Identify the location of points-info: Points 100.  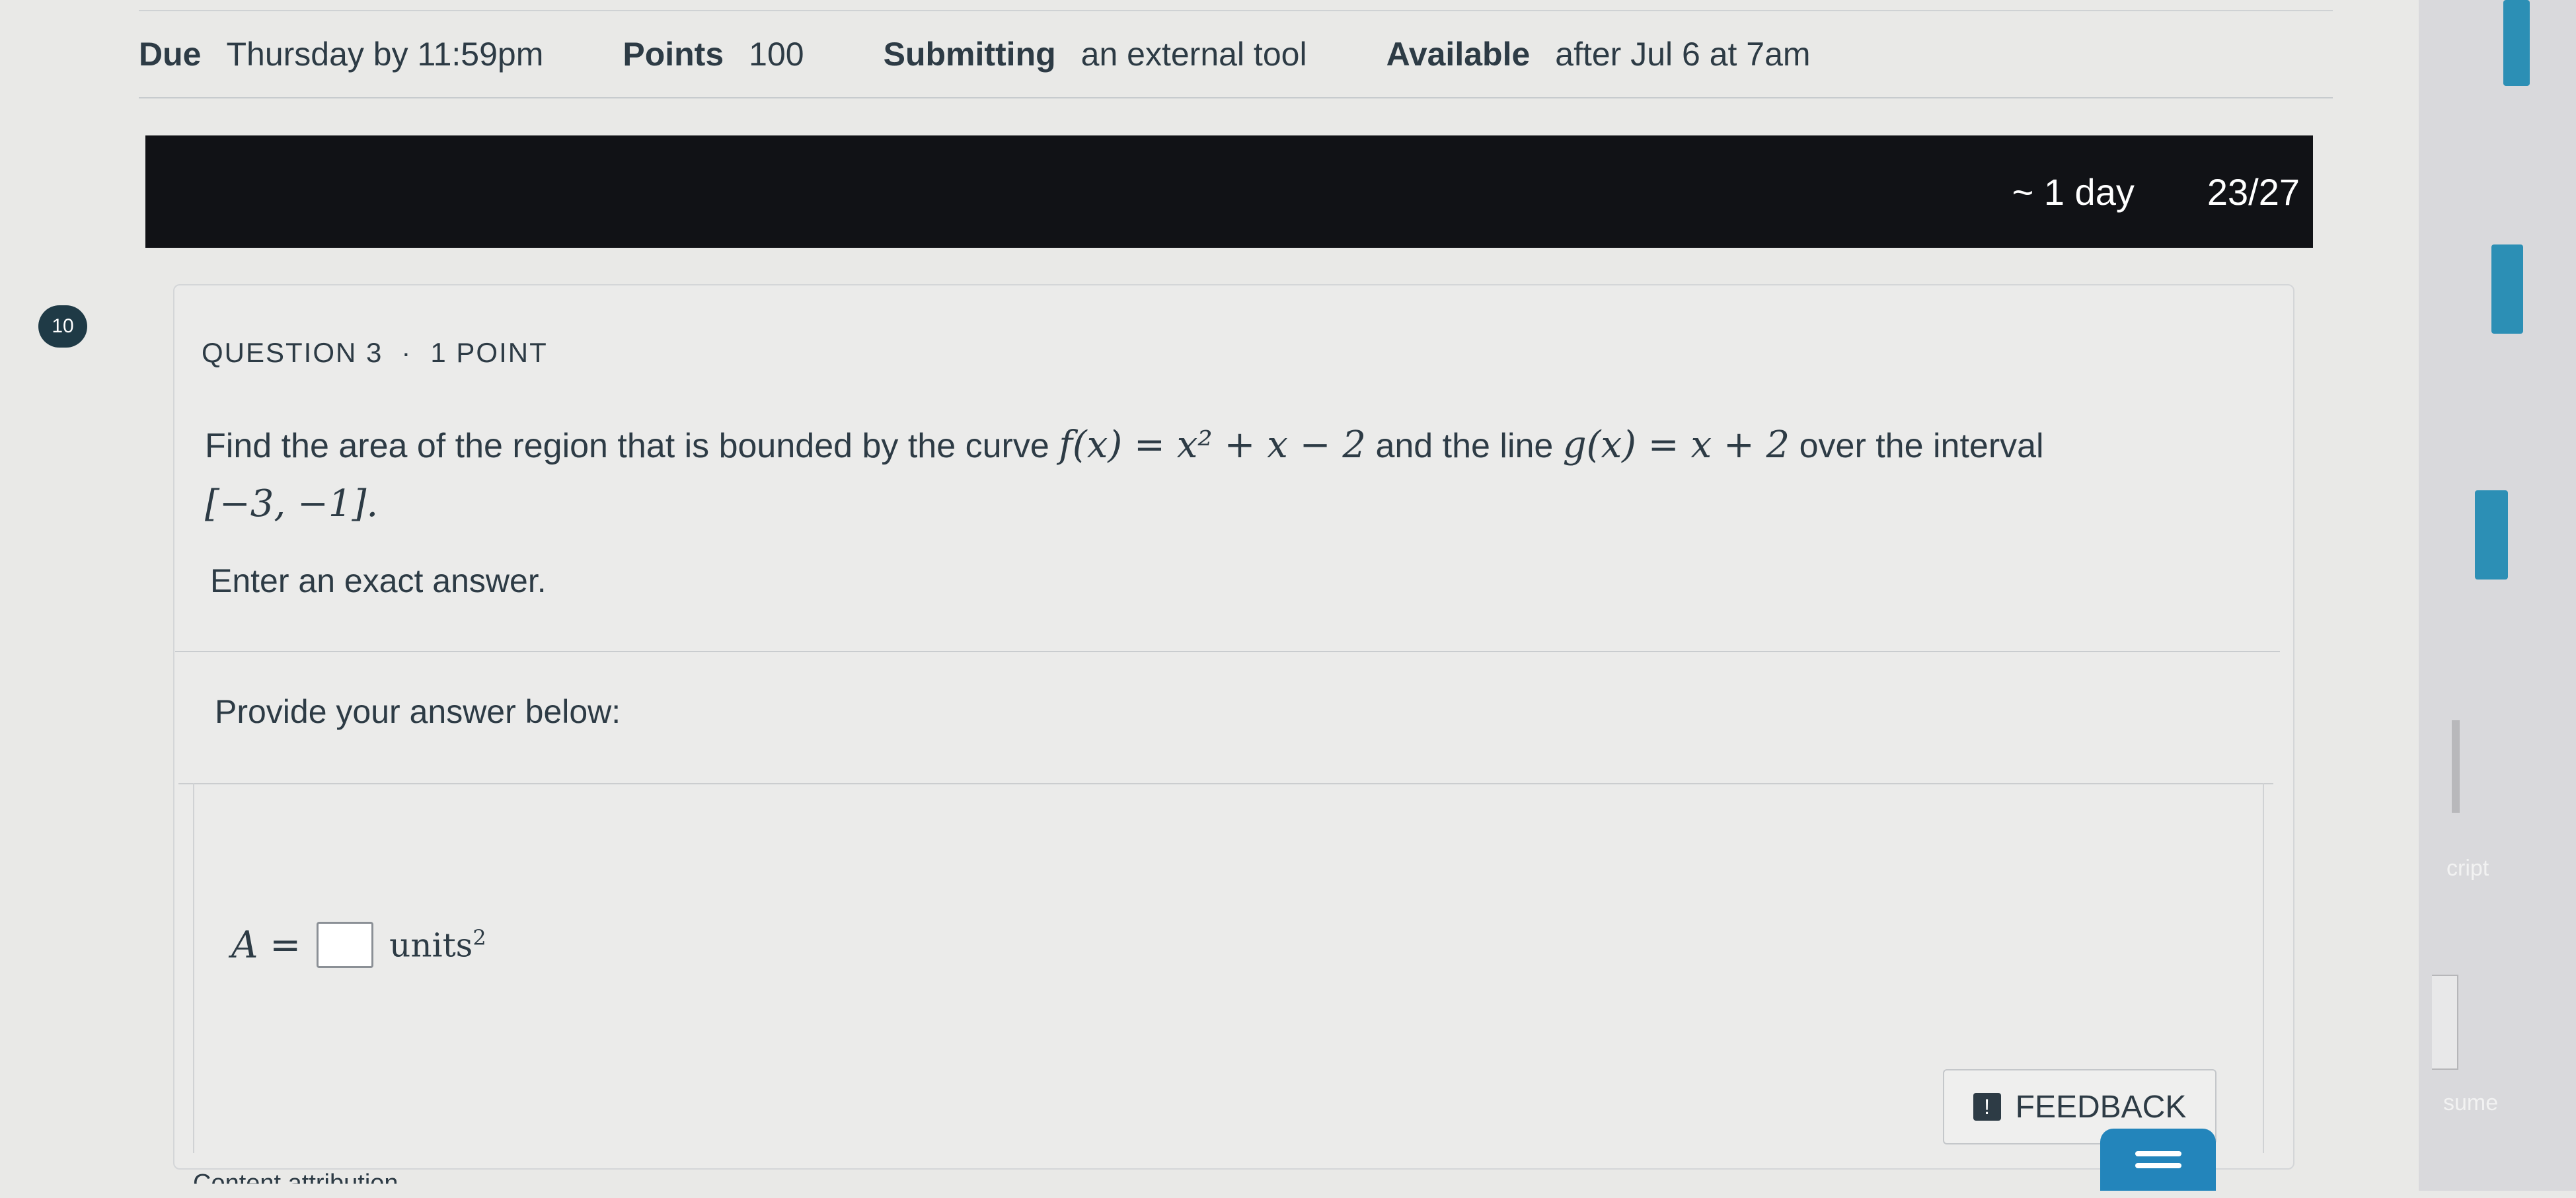
(714, 54).